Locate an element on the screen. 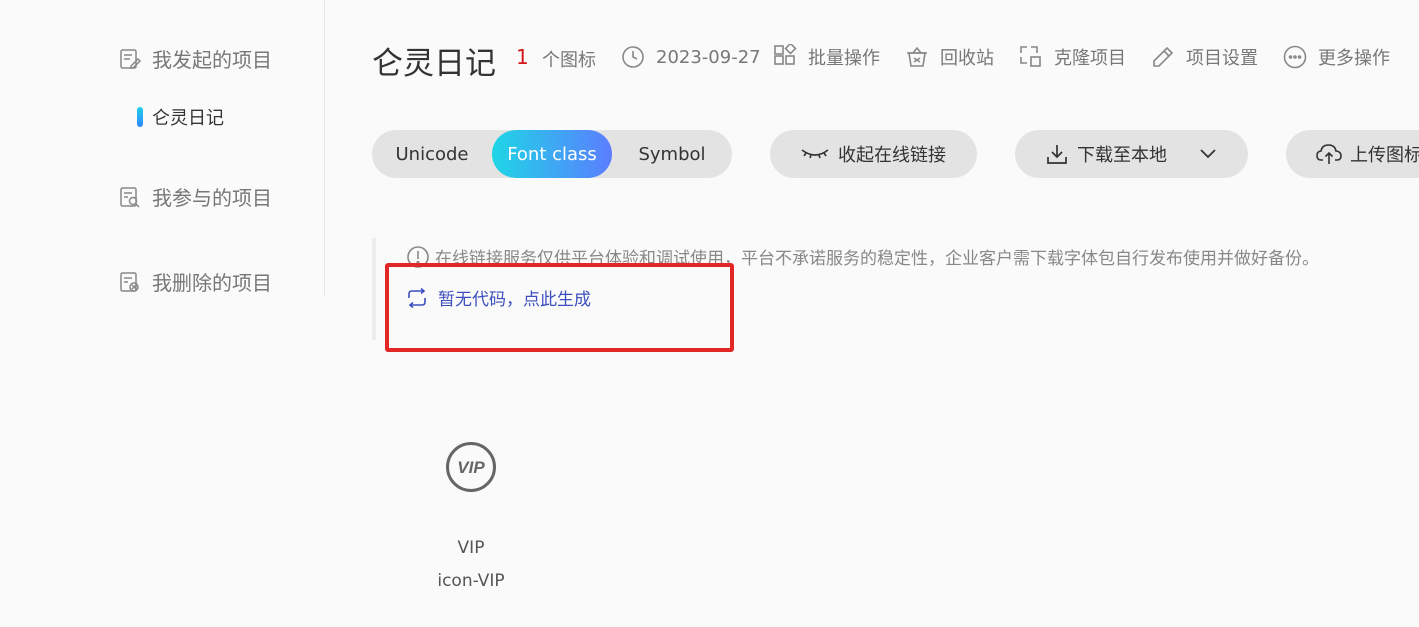  project-settings-button: 项目设置 is located at coordinates (1204, 57).